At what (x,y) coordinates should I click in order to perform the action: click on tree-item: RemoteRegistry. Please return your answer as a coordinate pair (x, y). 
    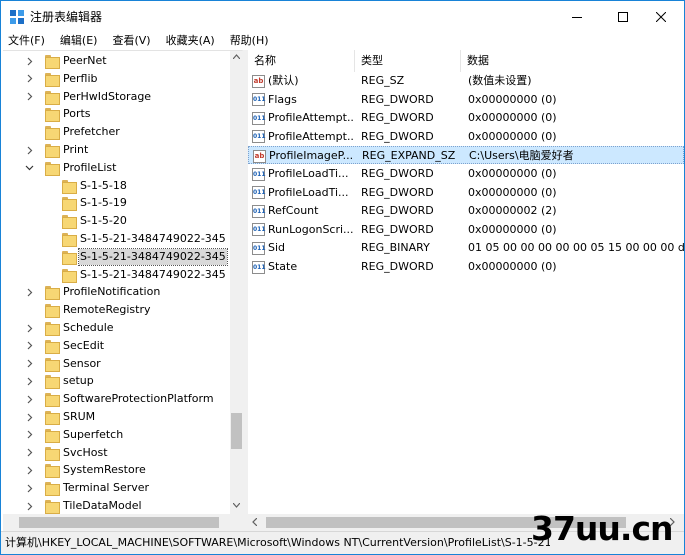
    Looking at the image, I should click on (117, 310).